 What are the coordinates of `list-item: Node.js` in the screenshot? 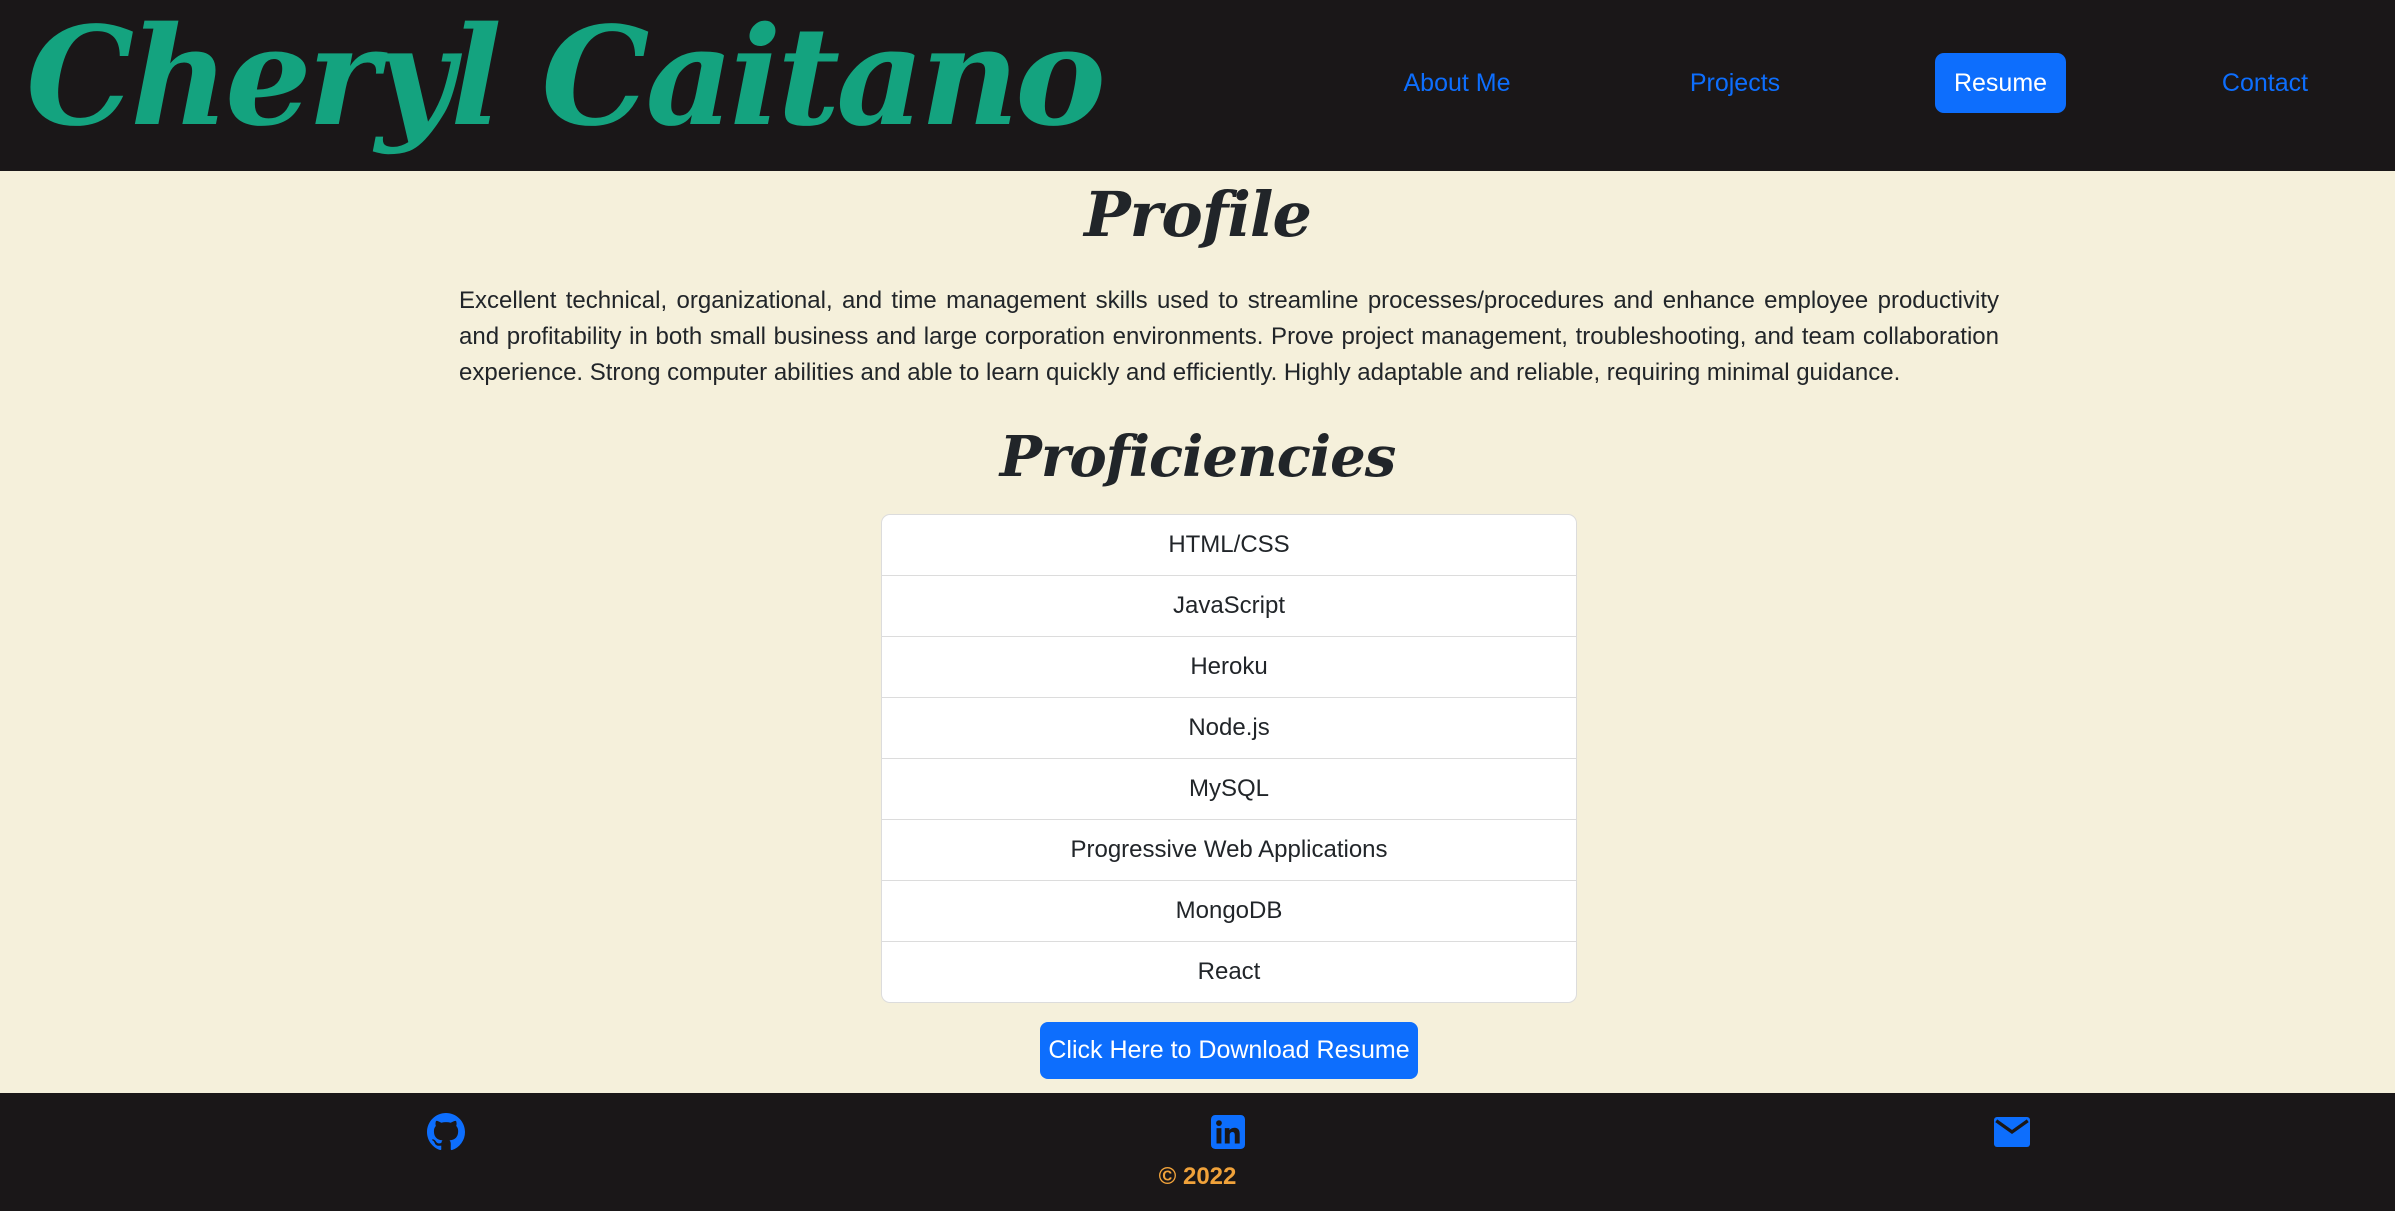 It's located at (1229, 728).